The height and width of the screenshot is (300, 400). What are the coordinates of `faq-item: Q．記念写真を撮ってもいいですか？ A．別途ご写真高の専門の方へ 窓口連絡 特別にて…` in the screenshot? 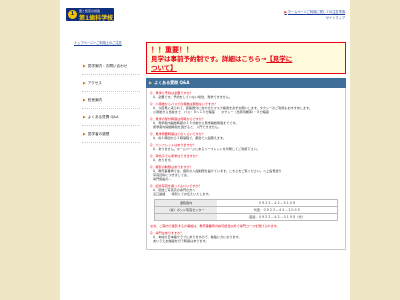 It's located at (246, 190).